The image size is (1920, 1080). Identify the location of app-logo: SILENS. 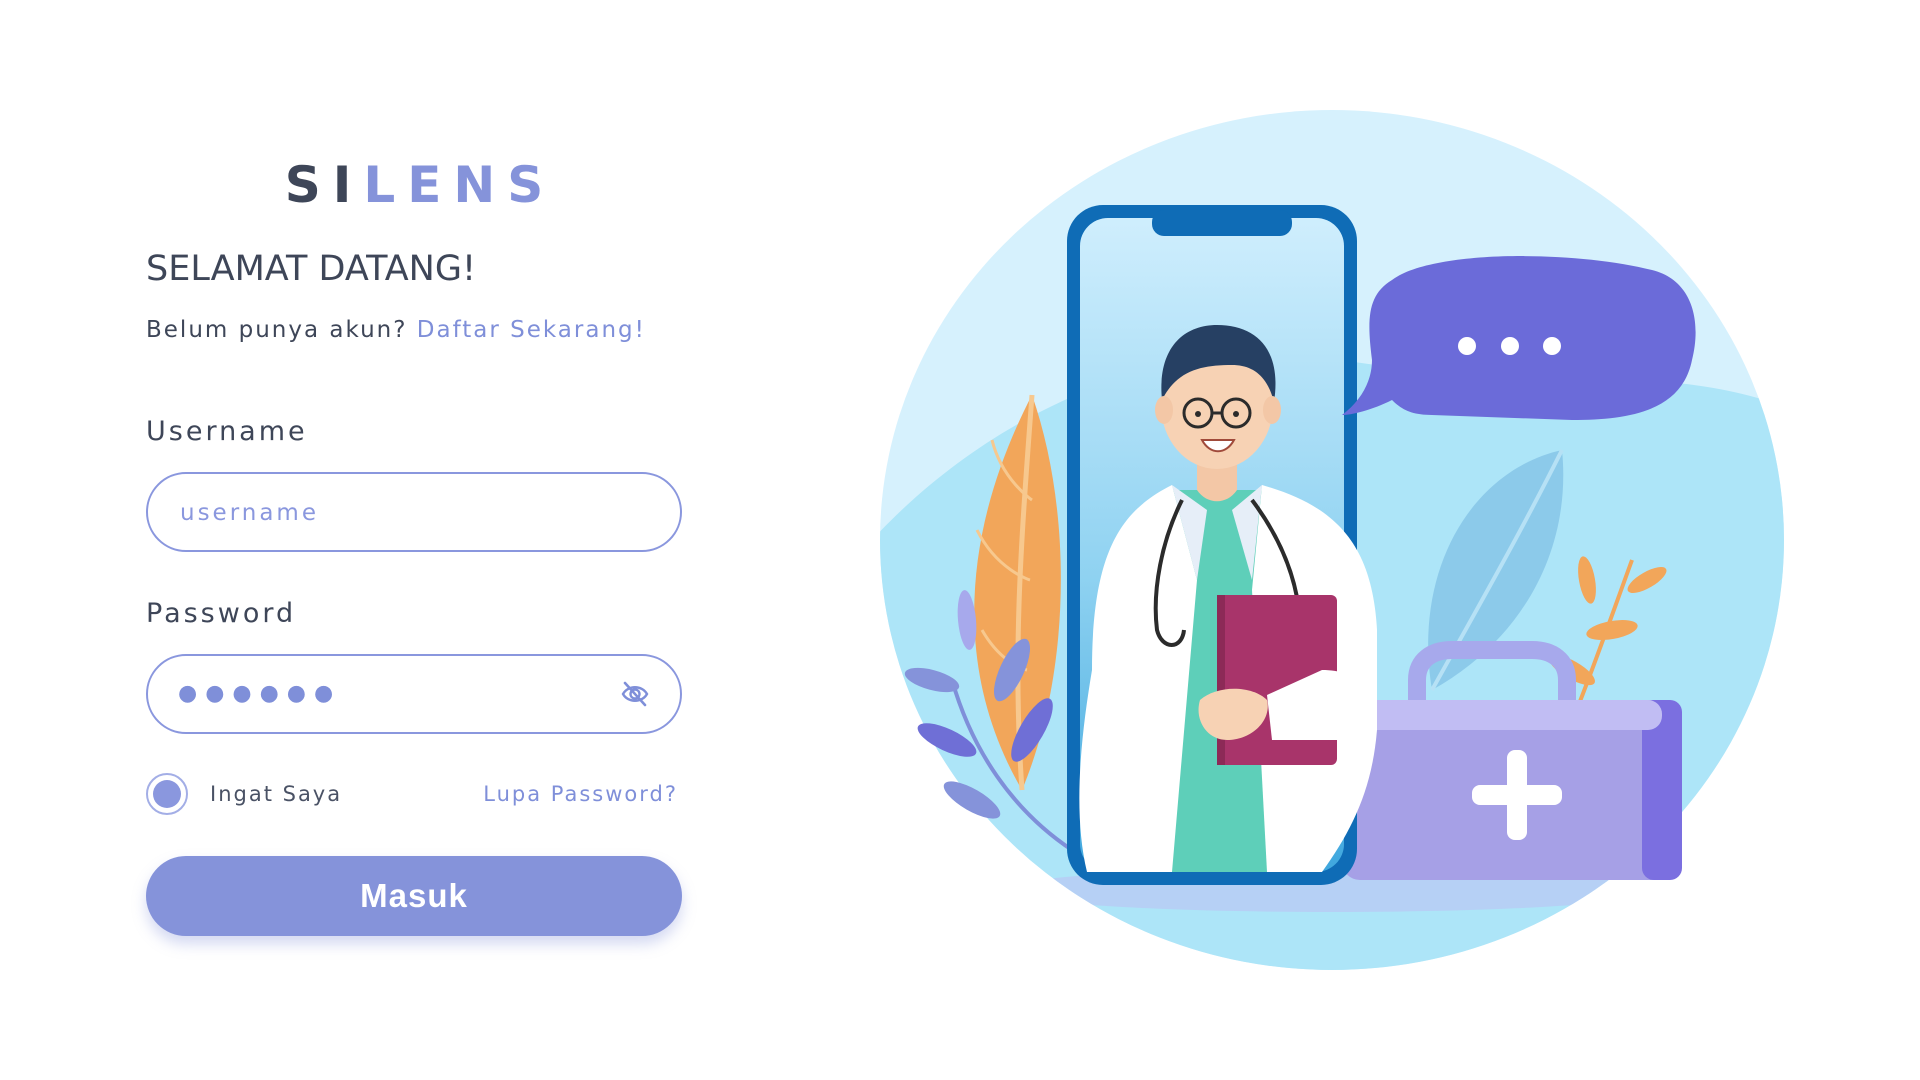
(420, 185).